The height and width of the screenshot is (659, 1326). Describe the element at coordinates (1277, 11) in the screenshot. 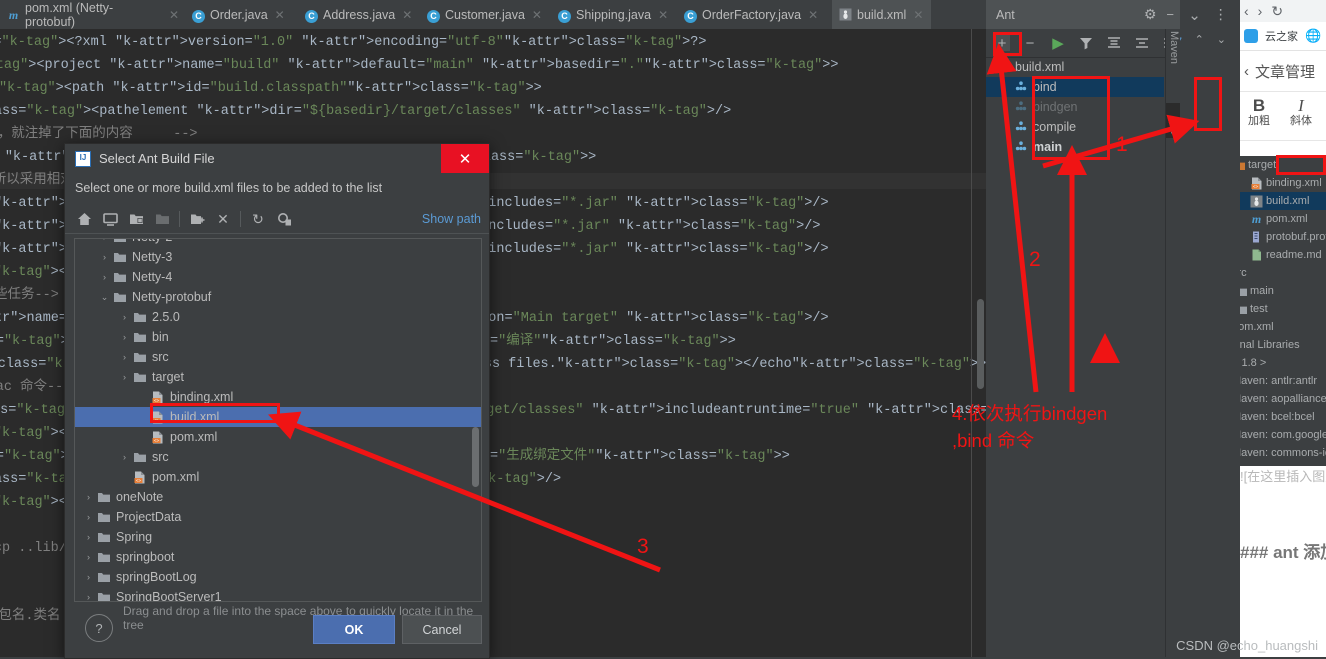

I see `reload-icon: ↻` at that location.